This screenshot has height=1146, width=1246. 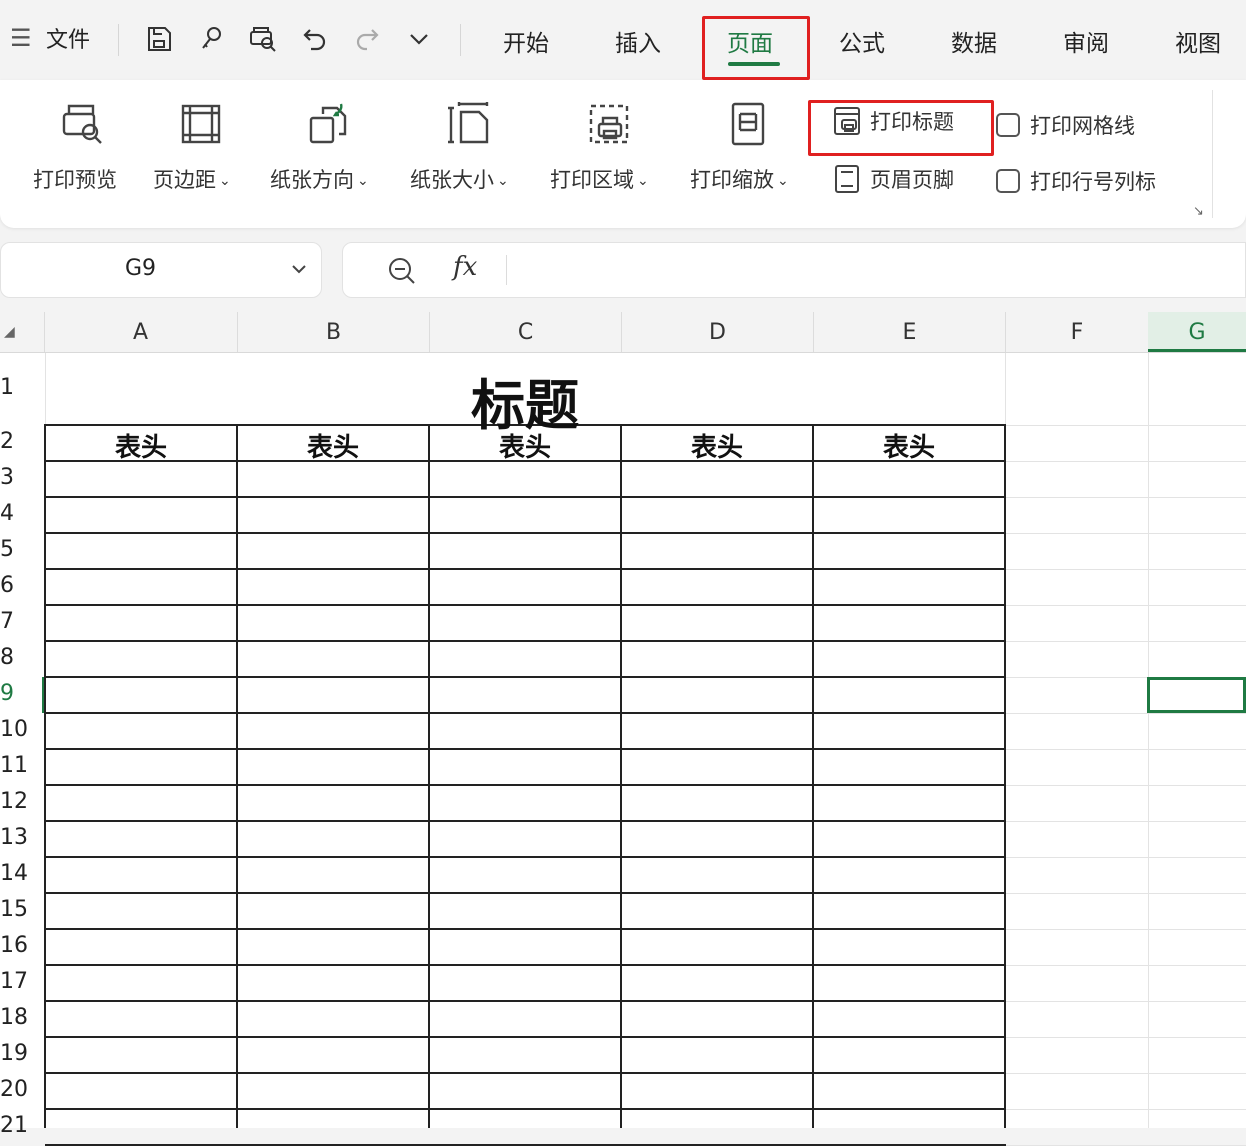 I want to click on format-painter-icon, so click(x=211, y=39).